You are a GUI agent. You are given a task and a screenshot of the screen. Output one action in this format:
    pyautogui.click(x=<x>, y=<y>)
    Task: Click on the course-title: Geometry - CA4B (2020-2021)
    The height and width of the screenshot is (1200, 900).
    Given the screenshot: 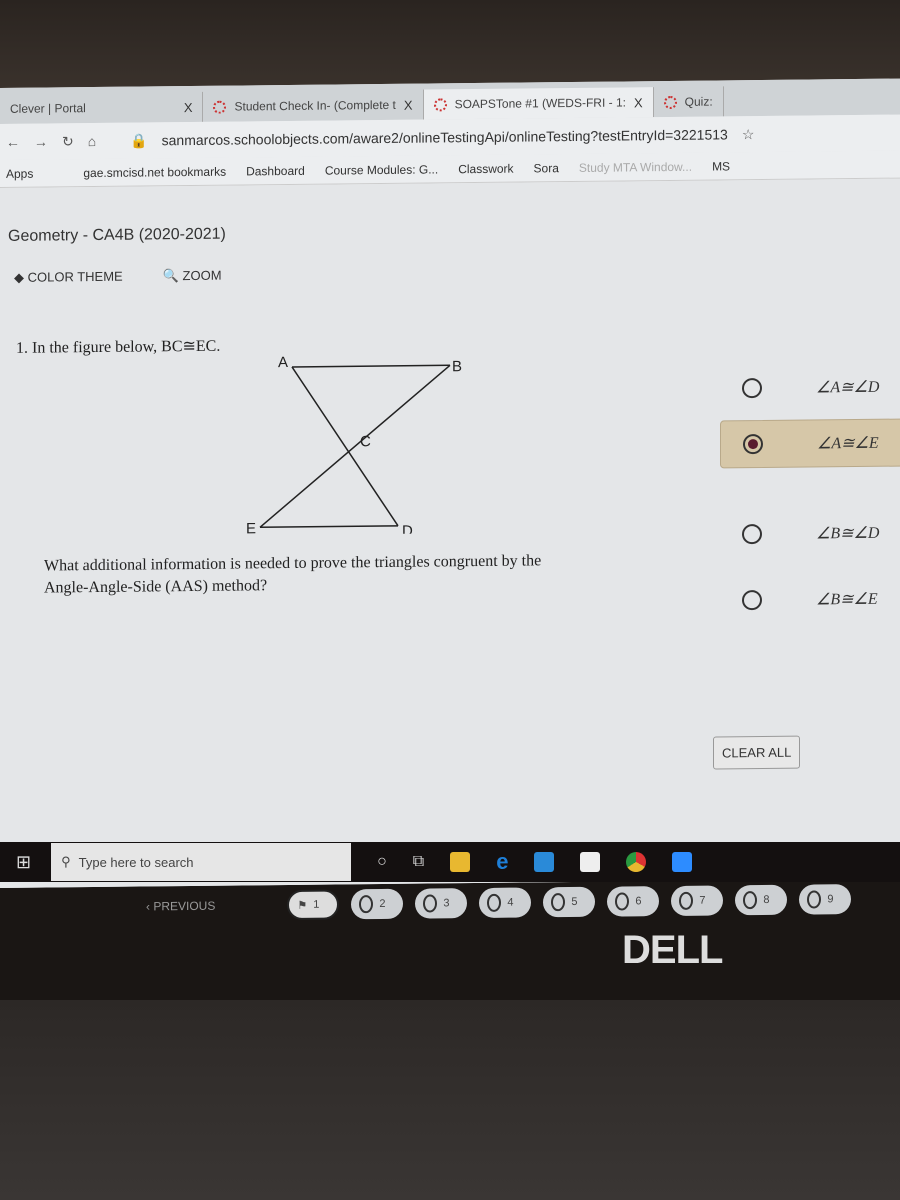 What is the action you would take?
    pyautogui.click(x=117, y=235)
    